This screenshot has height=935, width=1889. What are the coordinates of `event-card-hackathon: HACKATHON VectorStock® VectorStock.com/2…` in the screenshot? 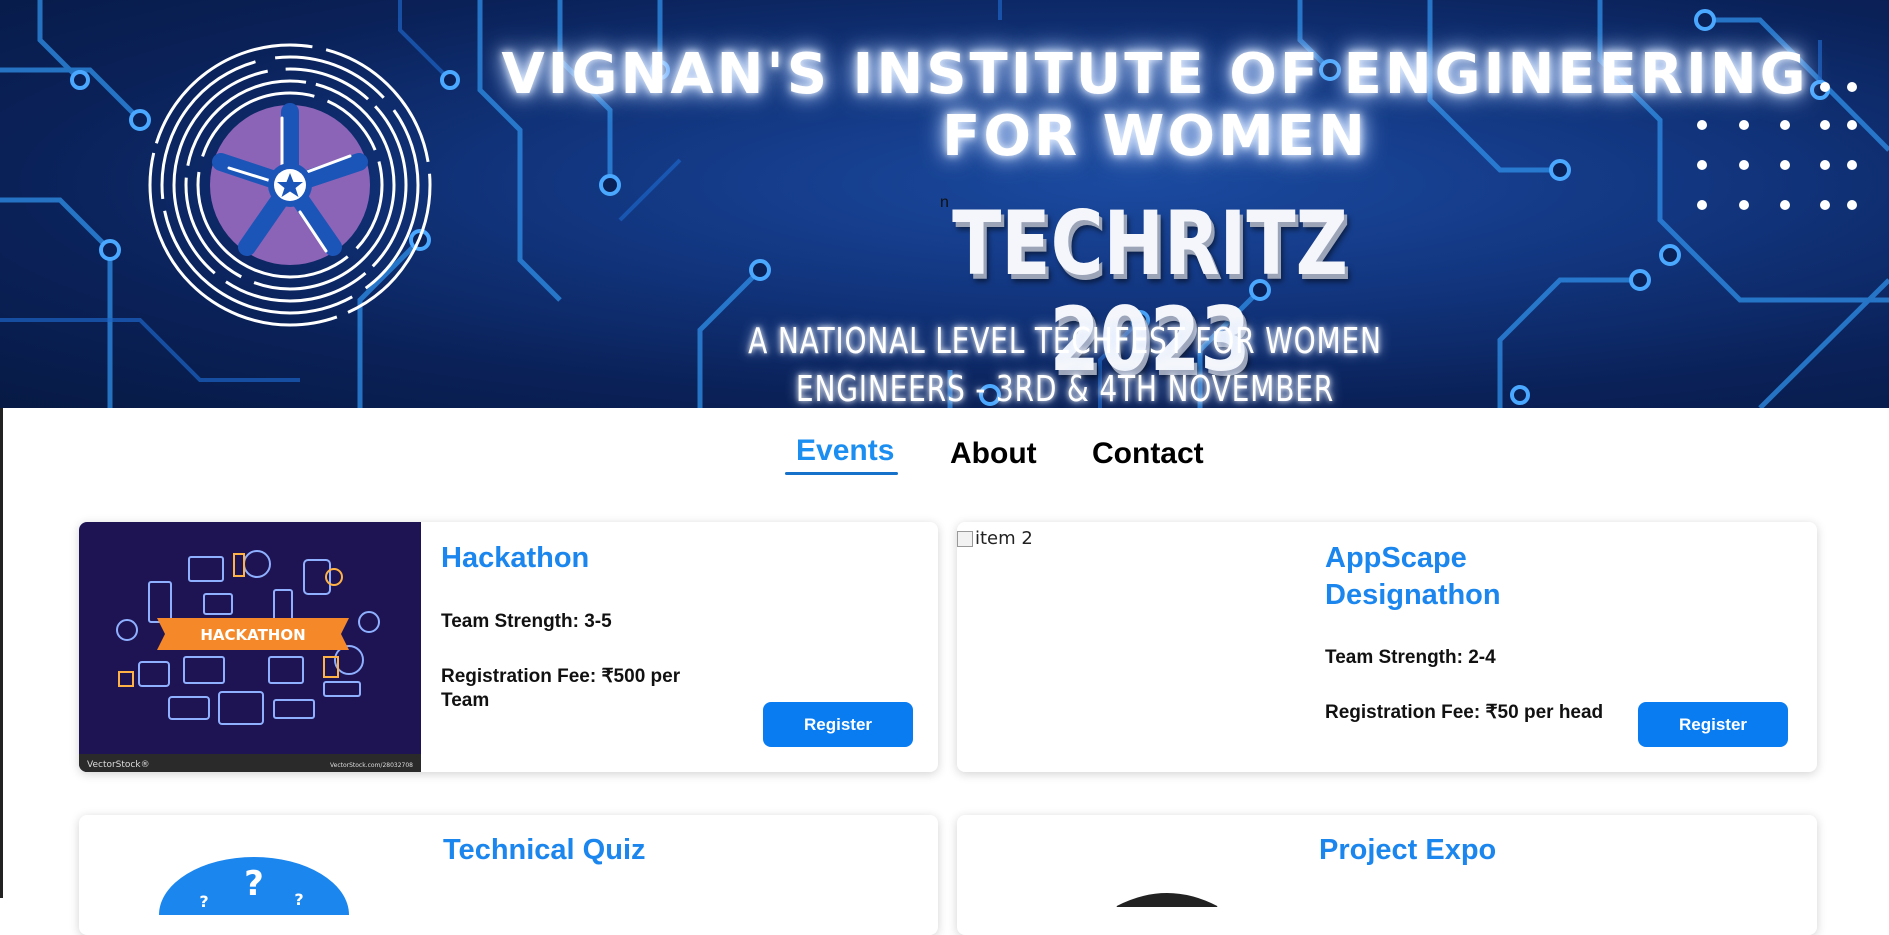 It's located at (508, 647).